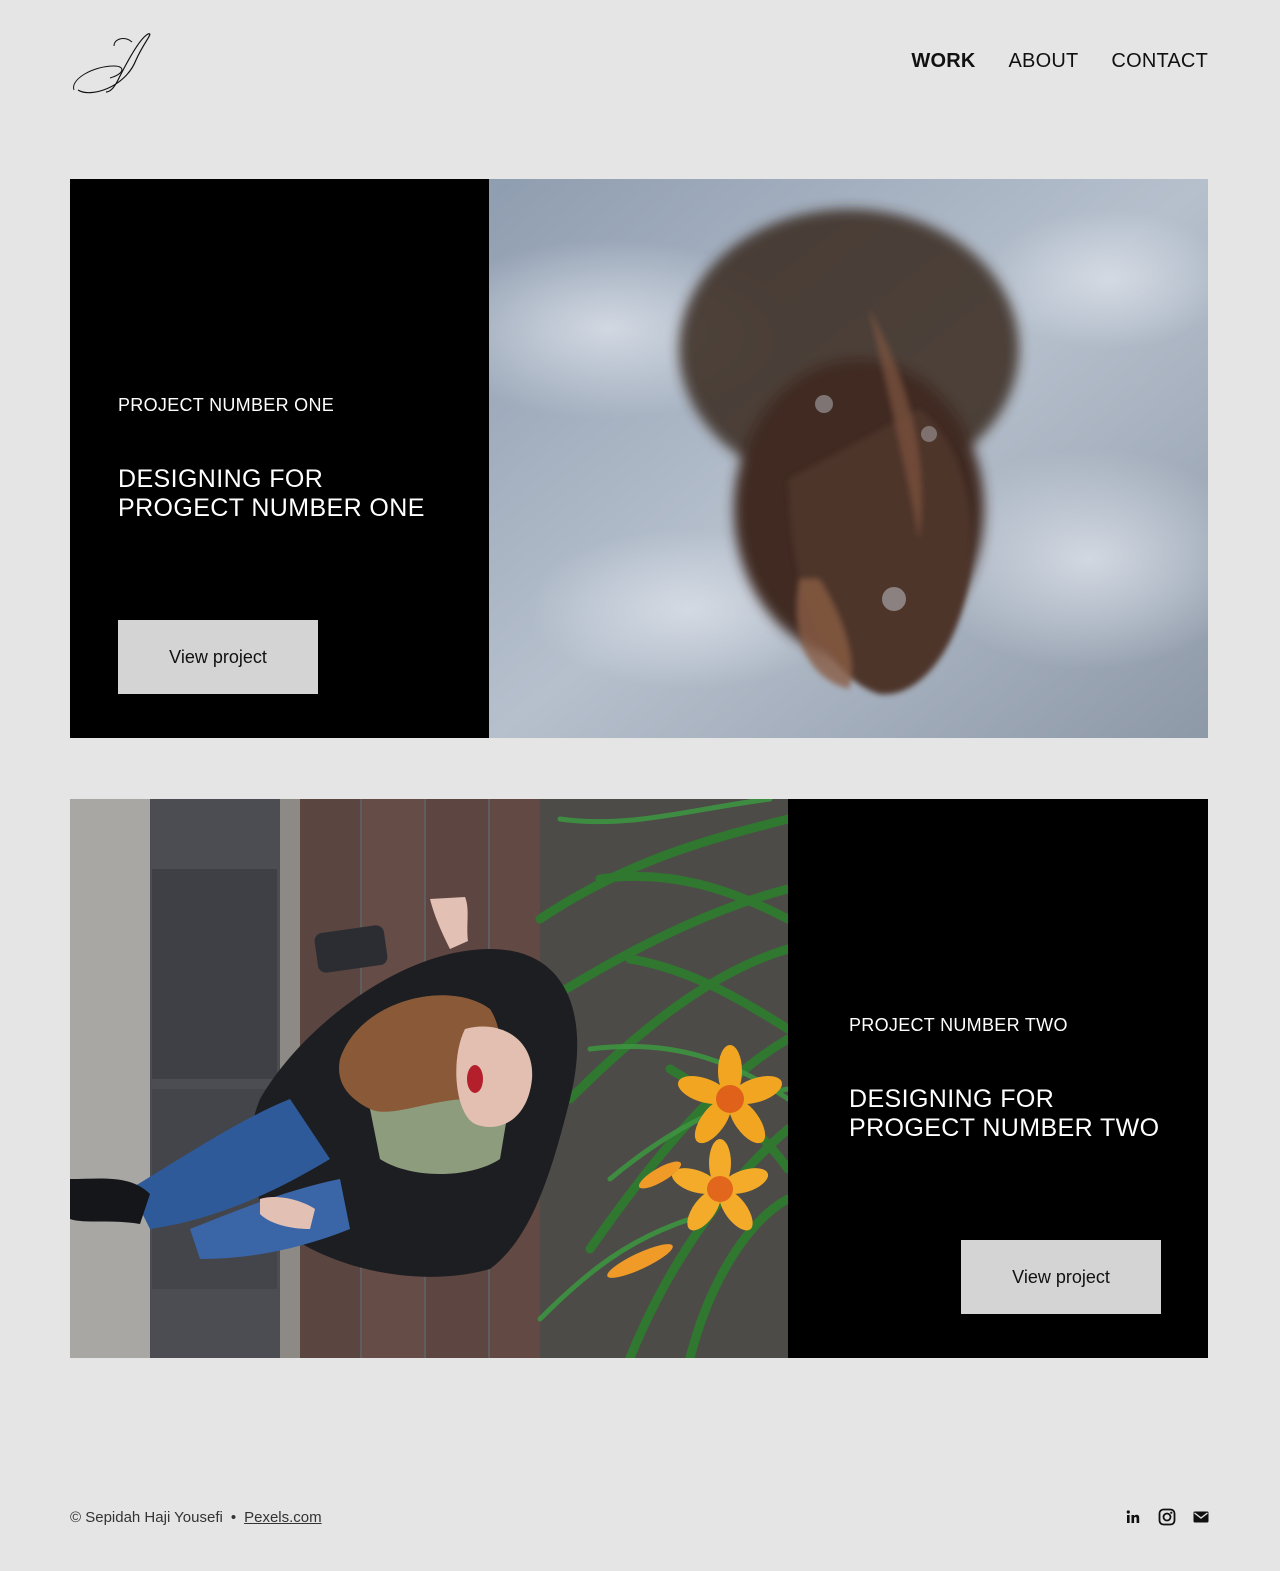 The height and width of the screenshot is (1571, 1280). Describe the element at coordinates (271, 508) in the screenshot. I see `project-headline-line2: PROGECT NUMBER ONE` at that location.